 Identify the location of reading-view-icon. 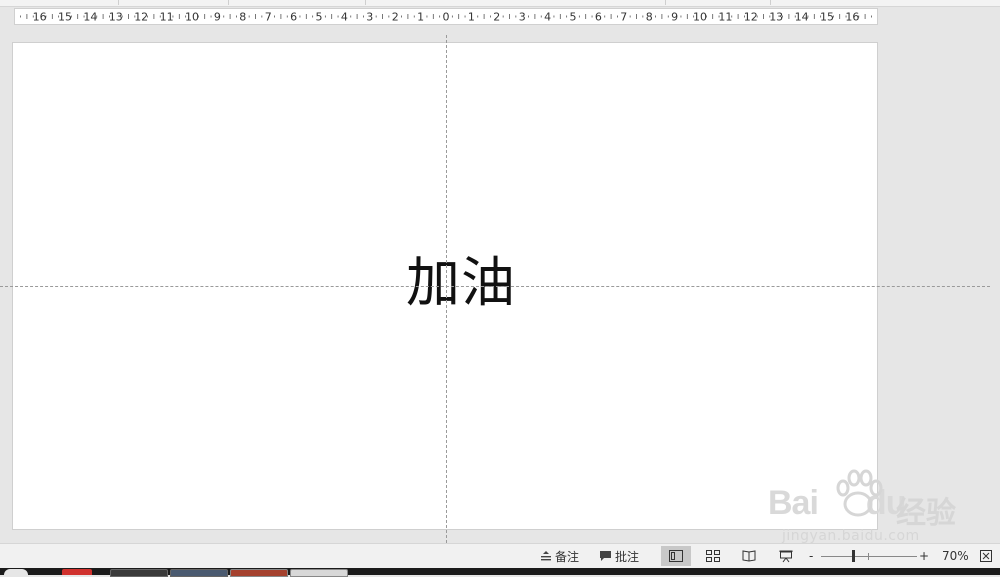
(749, 556).